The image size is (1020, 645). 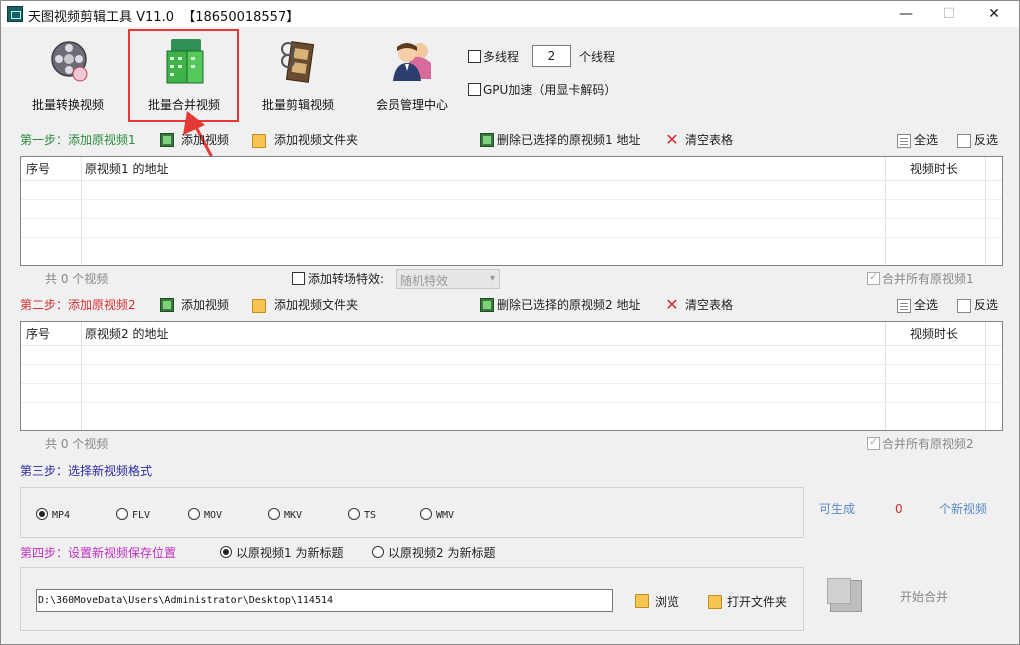 What do you see at coordinates (424, 281) in the screenshot?
I see `transition-value: 随机特效` at bounding box center [424, 281].